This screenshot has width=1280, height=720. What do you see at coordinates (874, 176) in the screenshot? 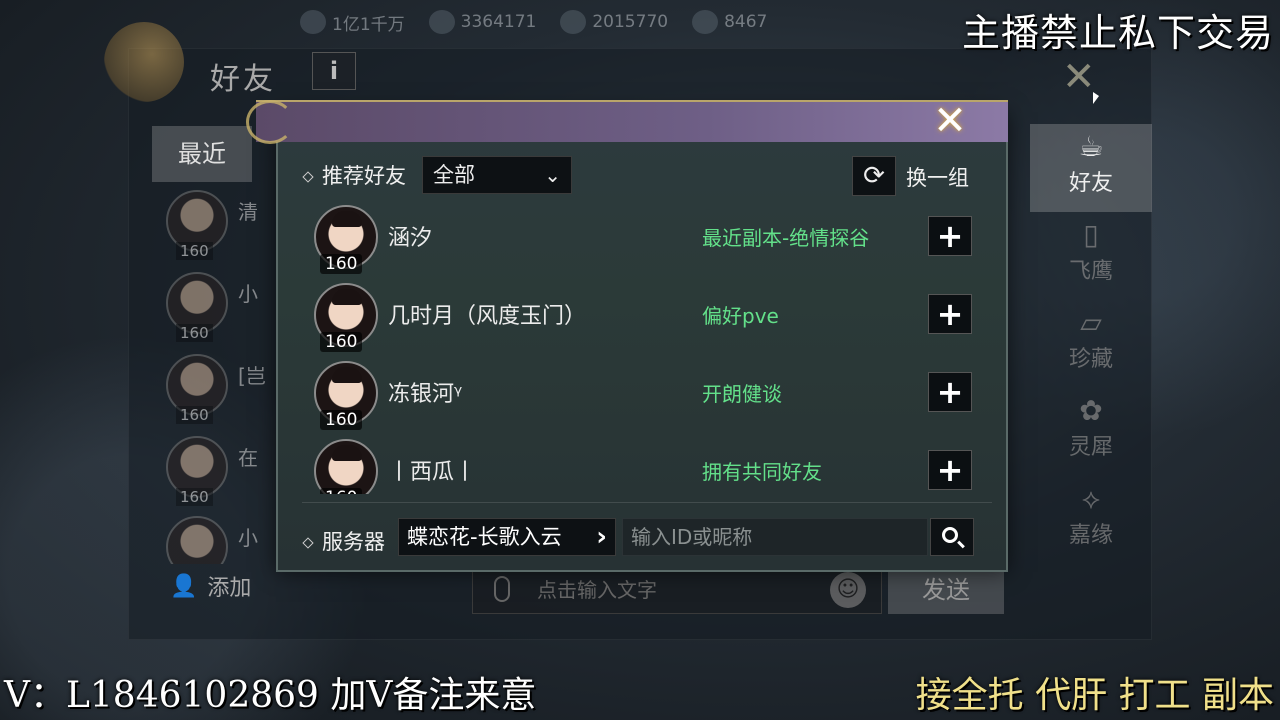
I see `refresh-icon: ⟳` at bounding box center [874, 176].